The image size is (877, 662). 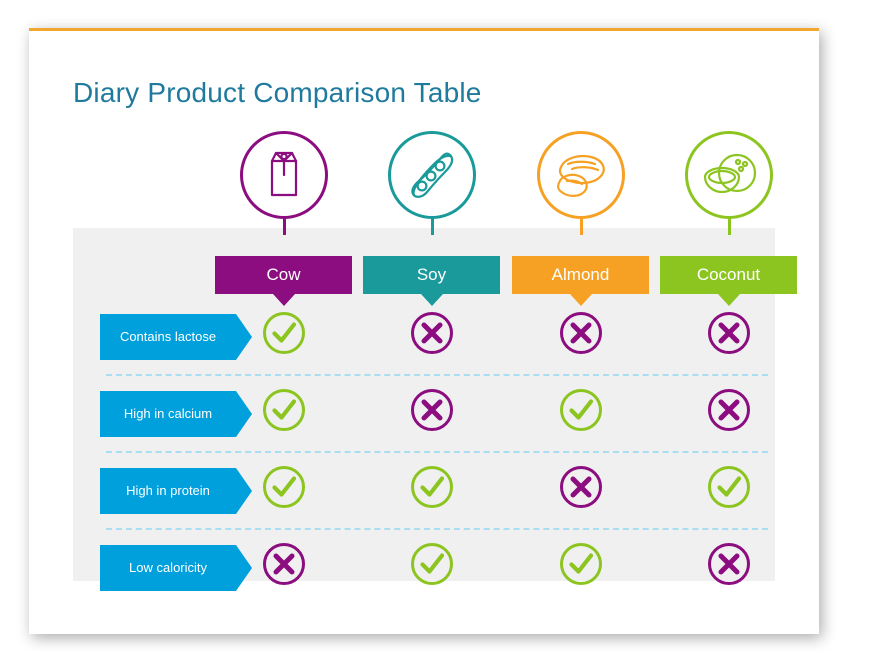 What do you see at coordinates (168, 490) in the screenshot?
I see `row-label-text: High in protein` at bounding box center [168, 490].